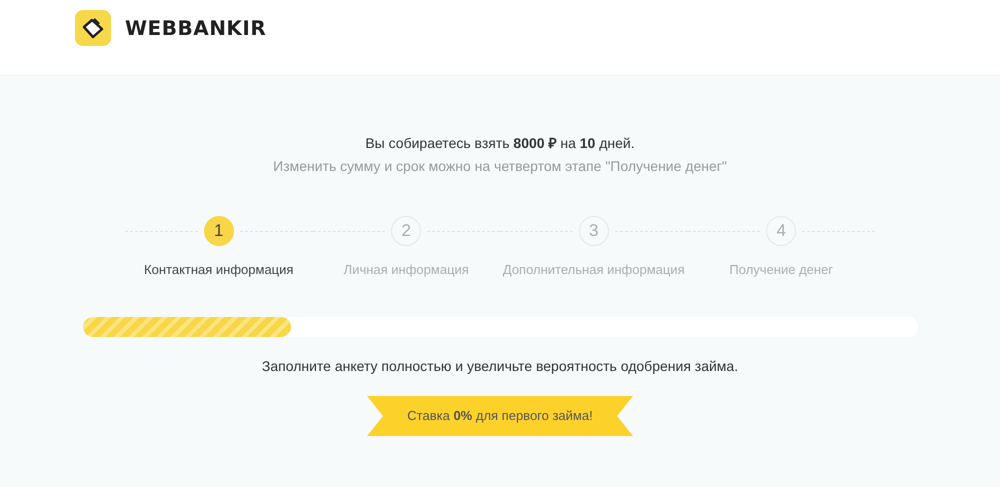 The width and height of the screenshot is (1000, 487). What do you see at coordinates (500, 366) in the screenshot?
I see `form-hint: Заполните анкету полностью и увеличьте вероятность одобрения займа.` at bounding box center [500, 366].